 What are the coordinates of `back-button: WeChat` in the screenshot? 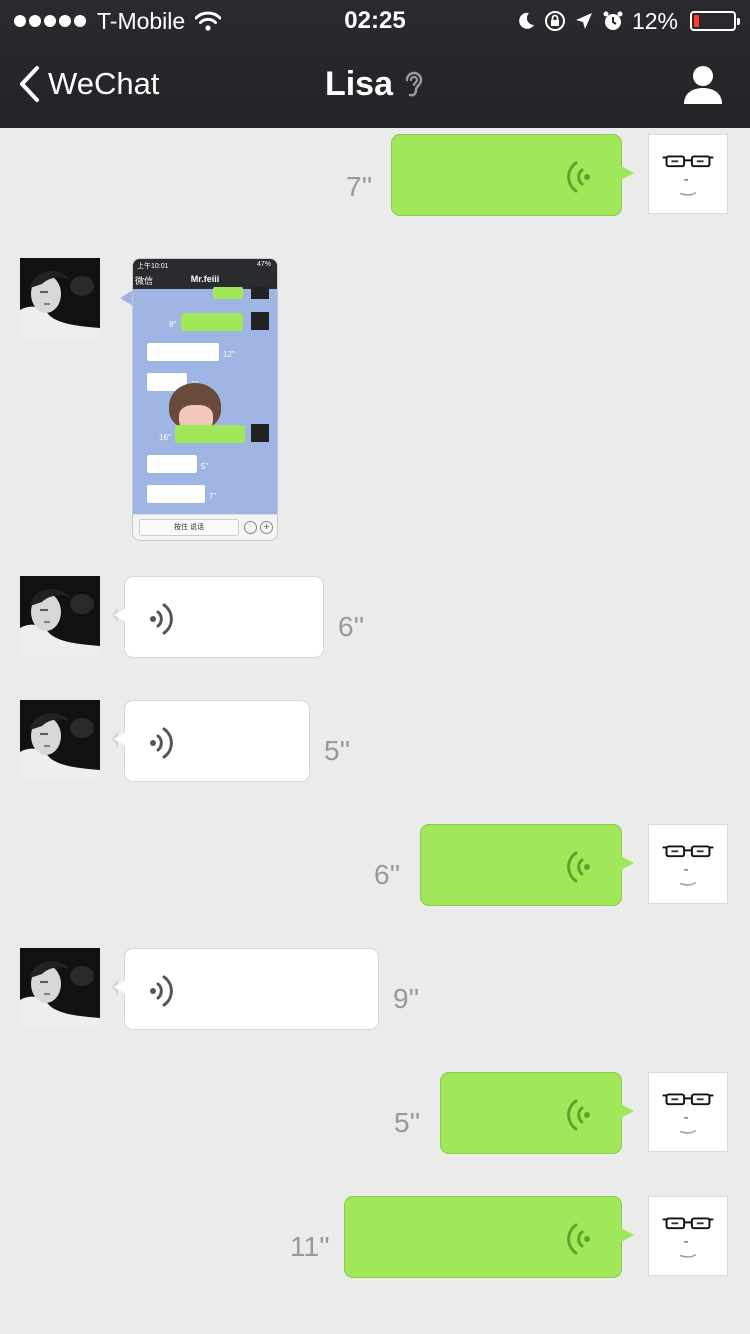 It's located at (88, 84).